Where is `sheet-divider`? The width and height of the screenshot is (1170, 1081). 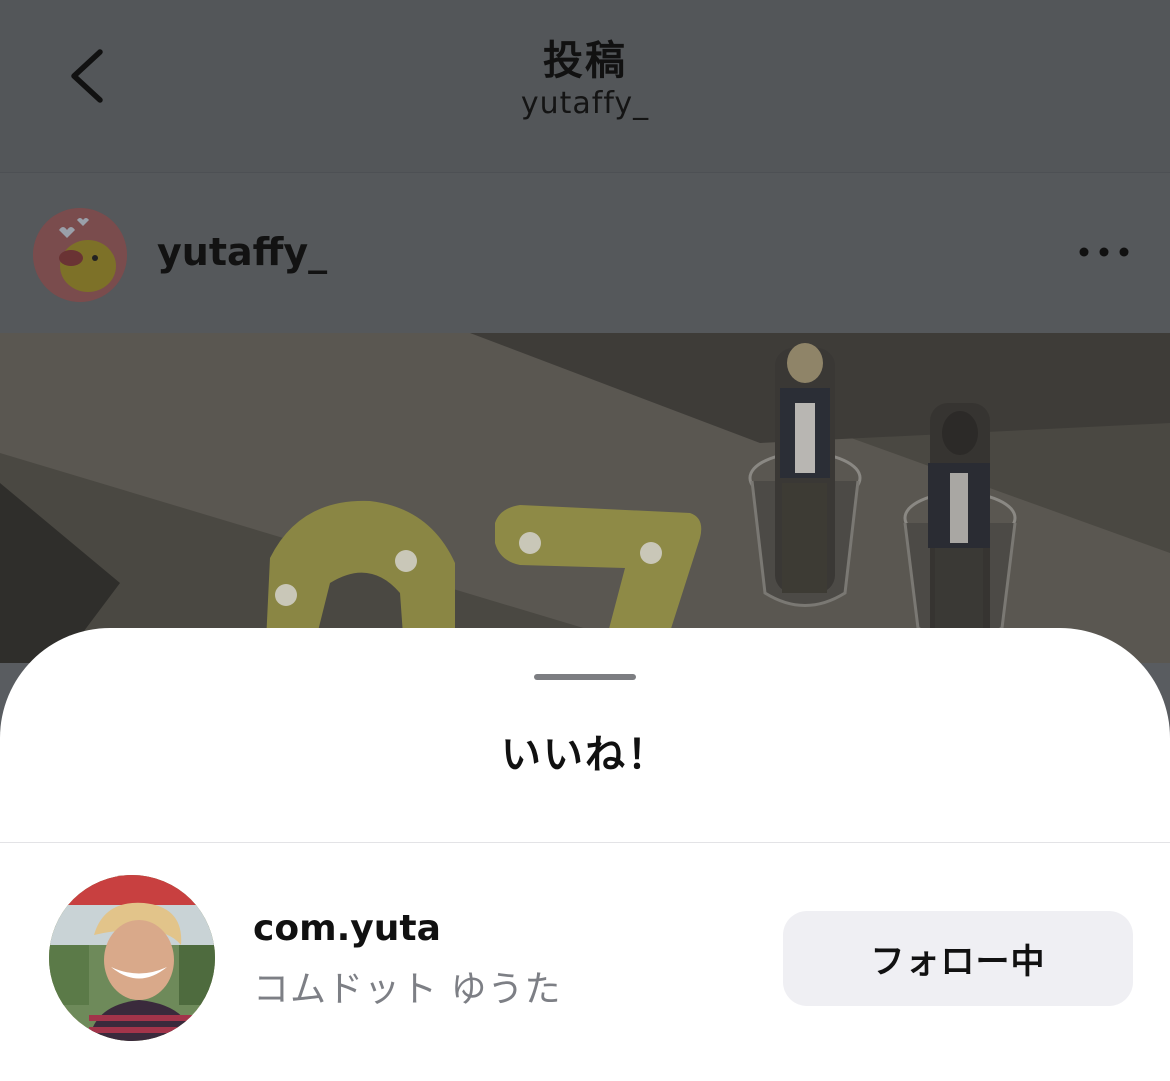
sheet-divider is located at coordinates (585, 842).